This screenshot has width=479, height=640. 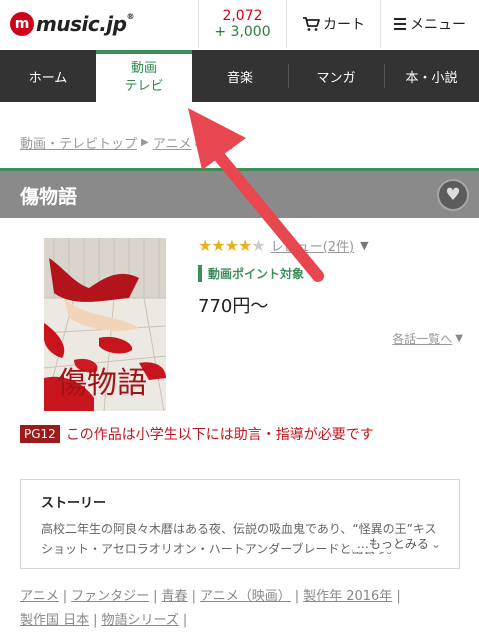 What do you see at coordinates (459, 338) in the screenshot?
I see `chevron-down-icon: ▼` at bounding box center [459, 338].